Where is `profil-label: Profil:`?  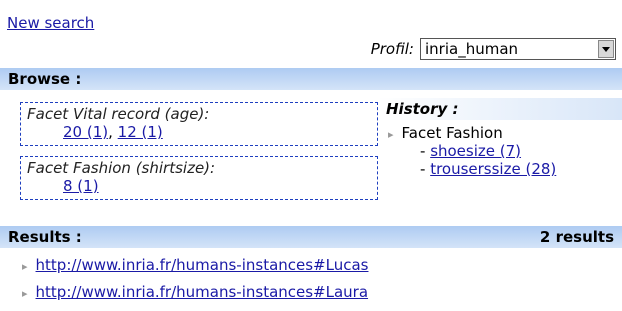
profil-label: Profil: is located at coordinates (392, 49).